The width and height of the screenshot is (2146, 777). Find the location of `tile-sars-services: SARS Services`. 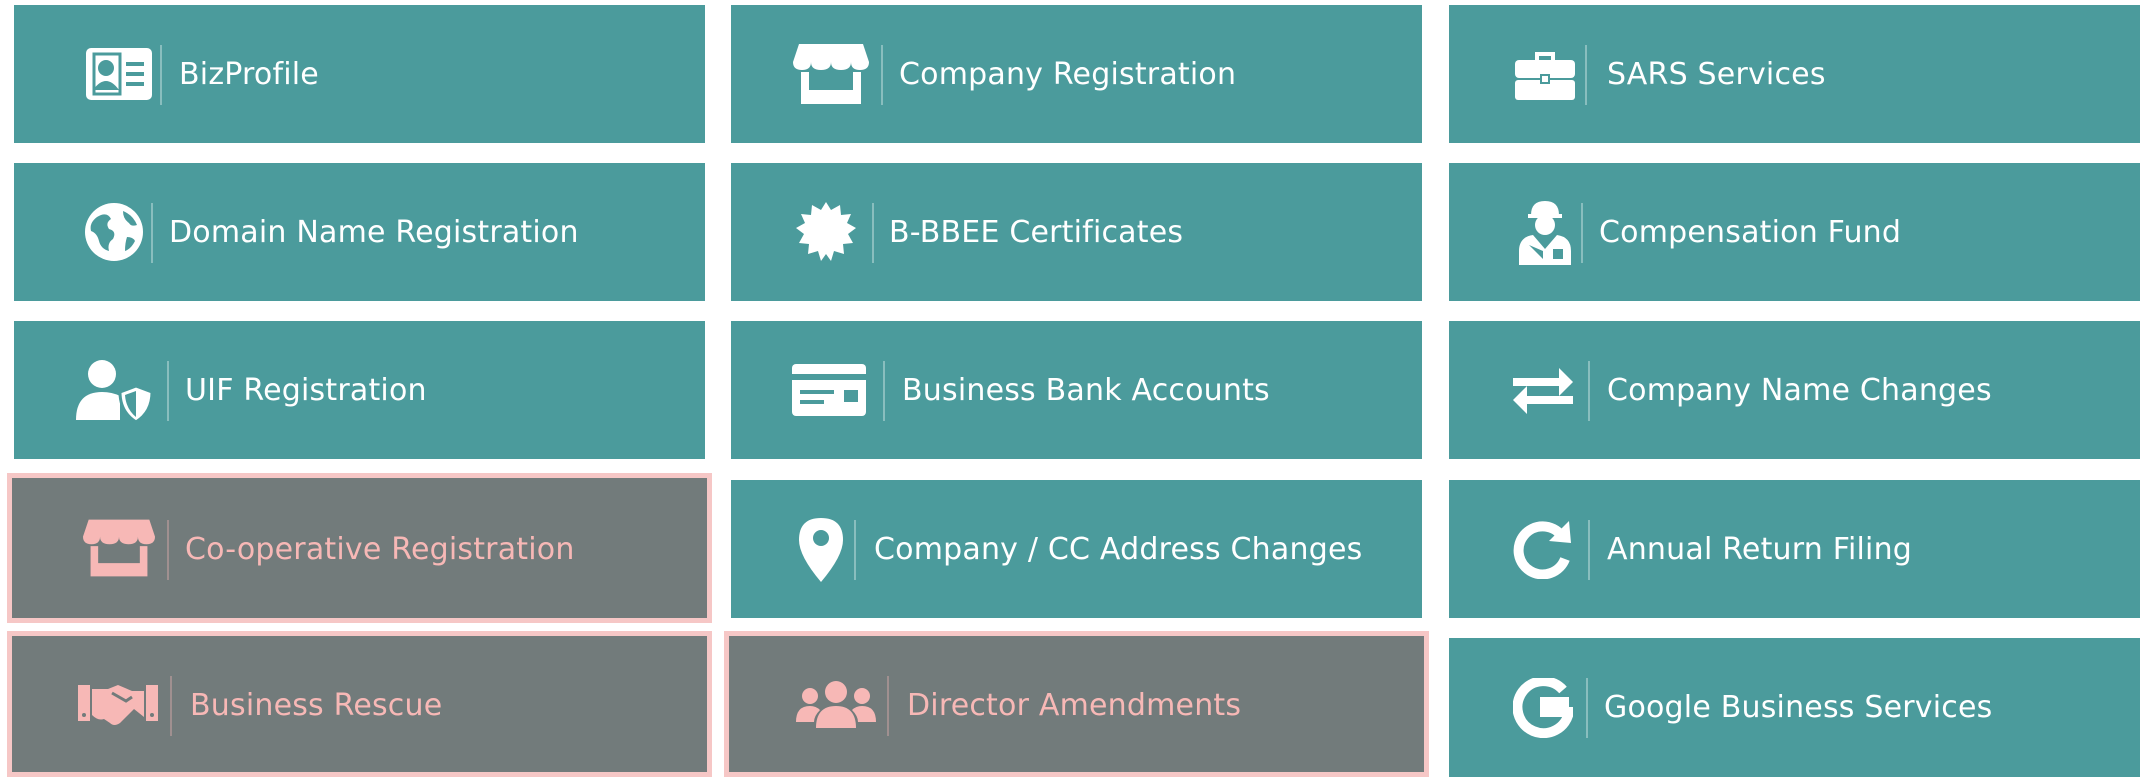

tile-sars-services: SARS Services is located at coordinates (1794, 74).